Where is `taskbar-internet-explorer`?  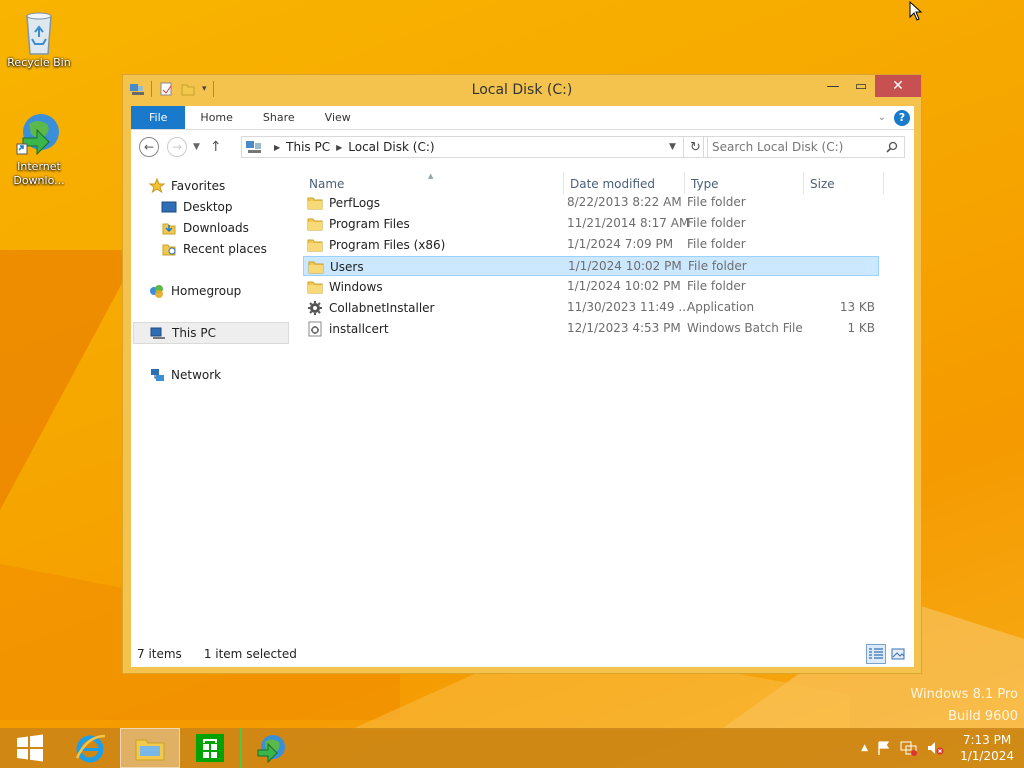
taskbar-internet-explorer is located at coordinates (90, 748).